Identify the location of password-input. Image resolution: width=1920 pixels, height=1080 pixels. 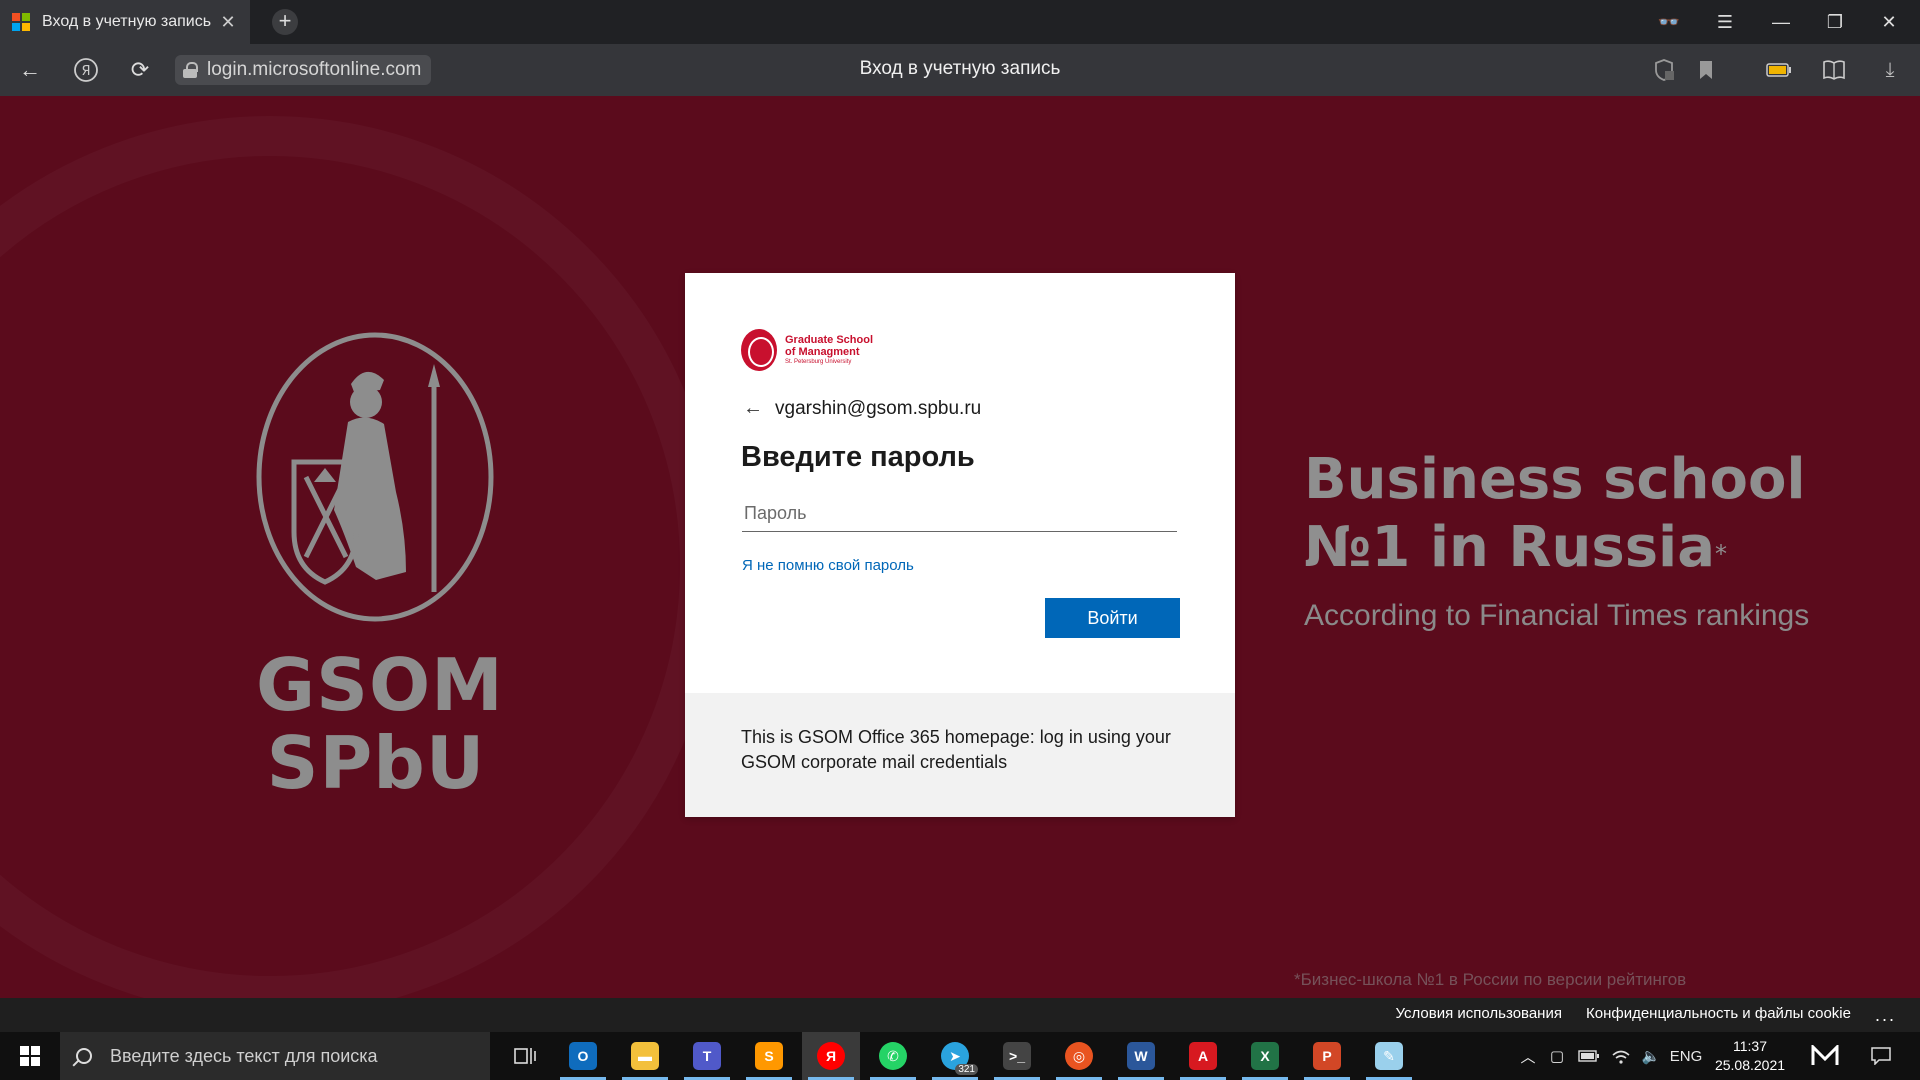
(959, 514).